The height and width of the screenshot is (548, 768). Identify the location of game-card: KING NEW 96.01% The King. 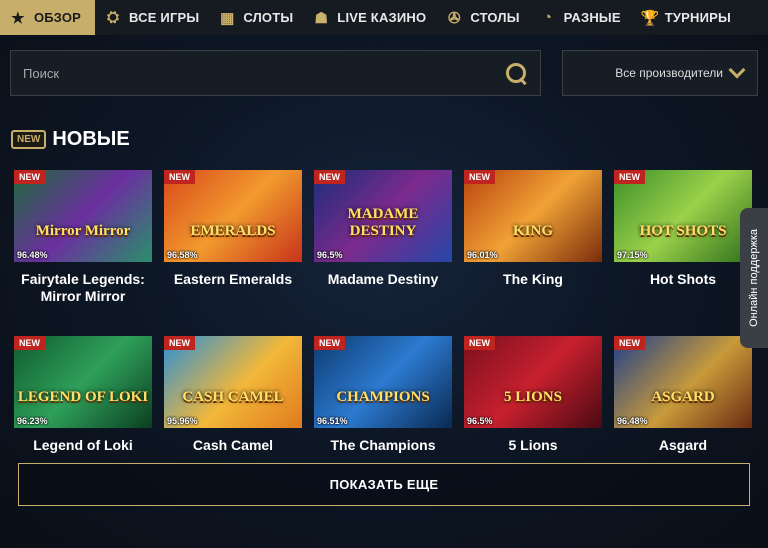
(533, 229).